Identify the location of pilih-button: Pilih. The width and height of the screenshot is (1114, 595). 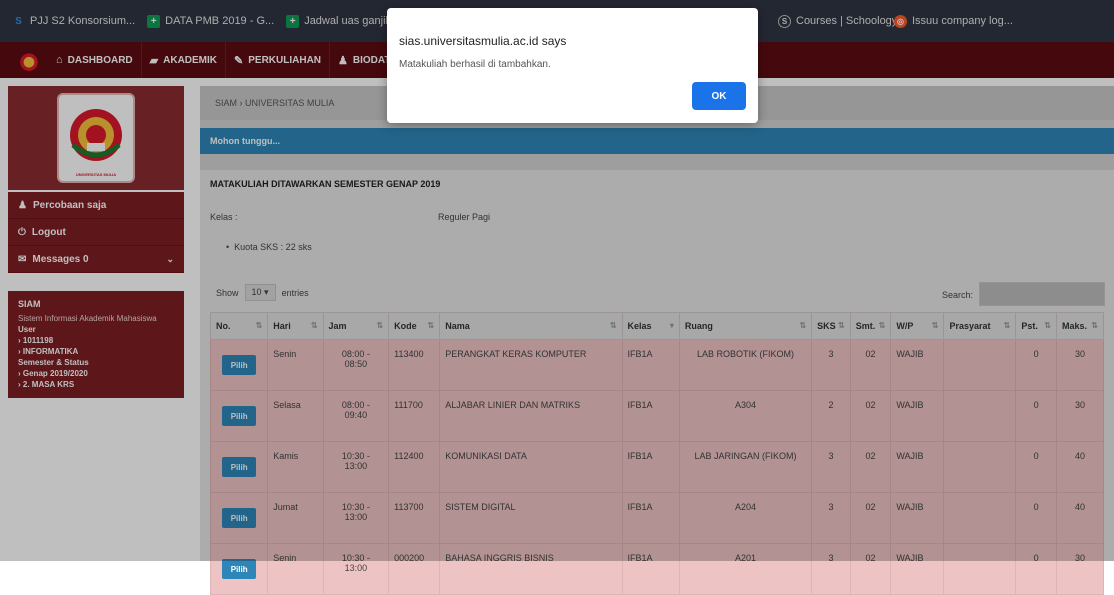
(239, 569).